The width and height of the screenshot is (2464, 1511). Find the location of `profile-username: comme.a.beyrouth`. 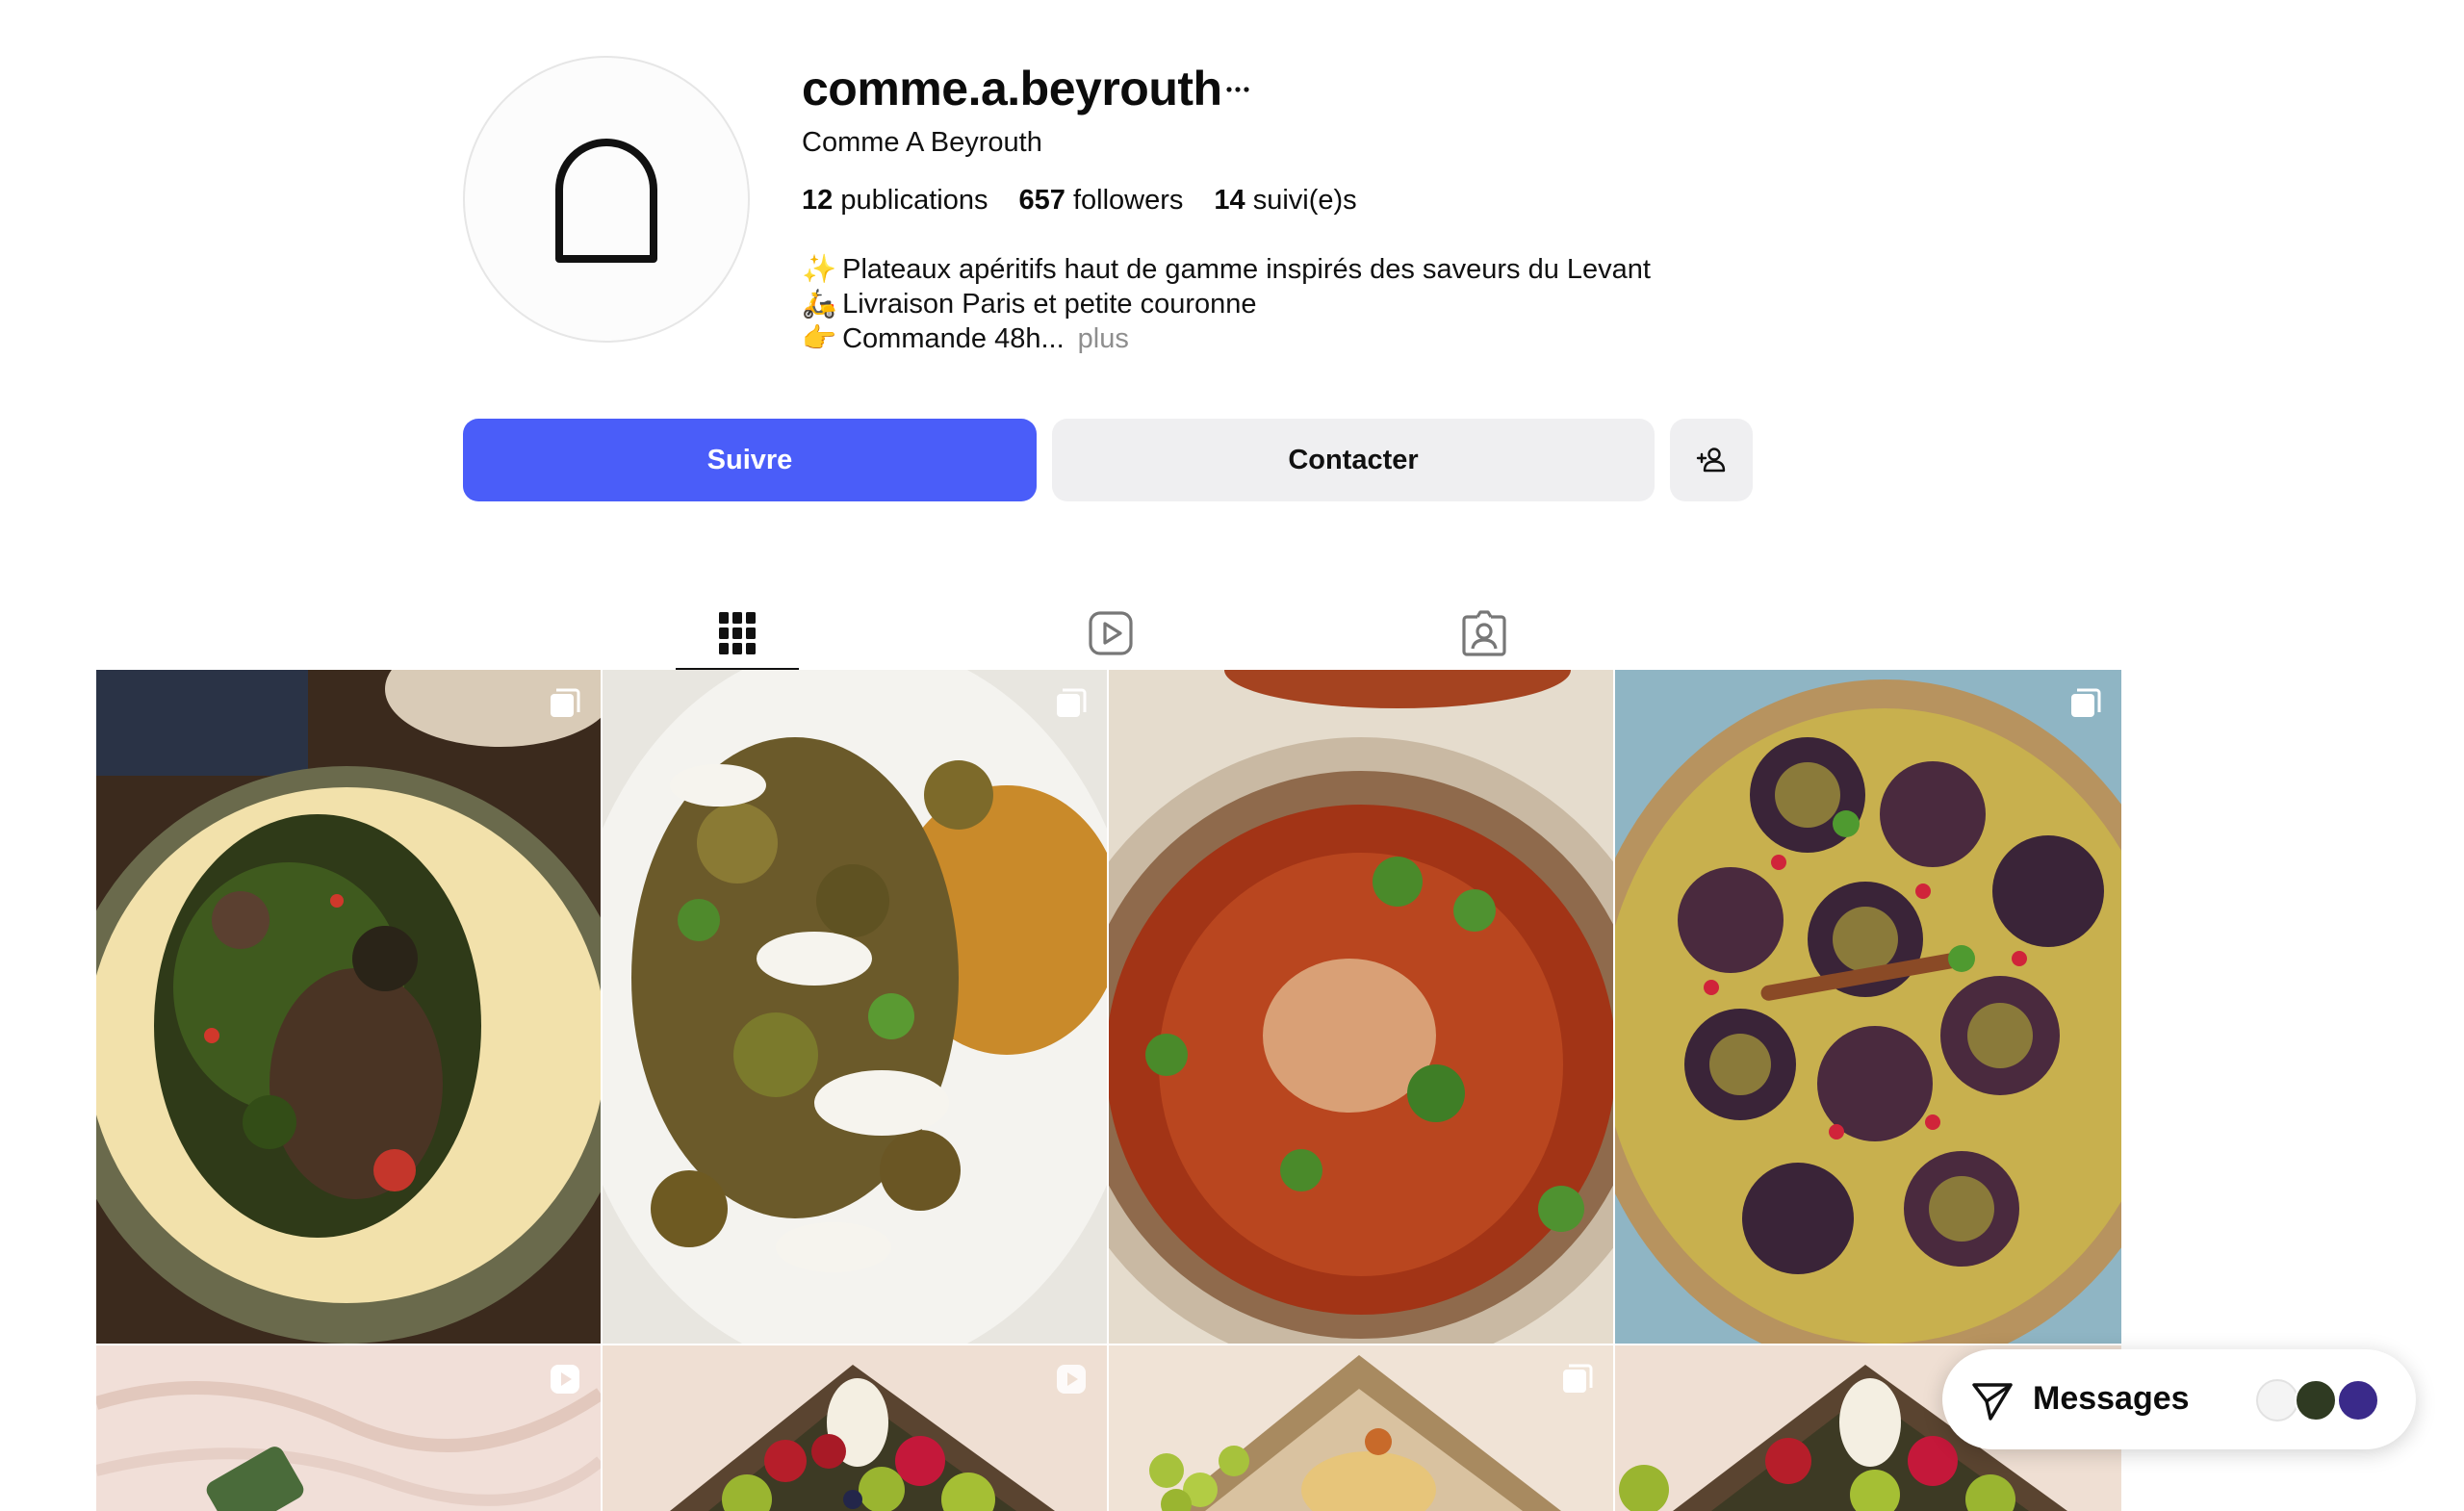

profile-username: comme.a.beyrouth is located at coordinates (1012, 88).